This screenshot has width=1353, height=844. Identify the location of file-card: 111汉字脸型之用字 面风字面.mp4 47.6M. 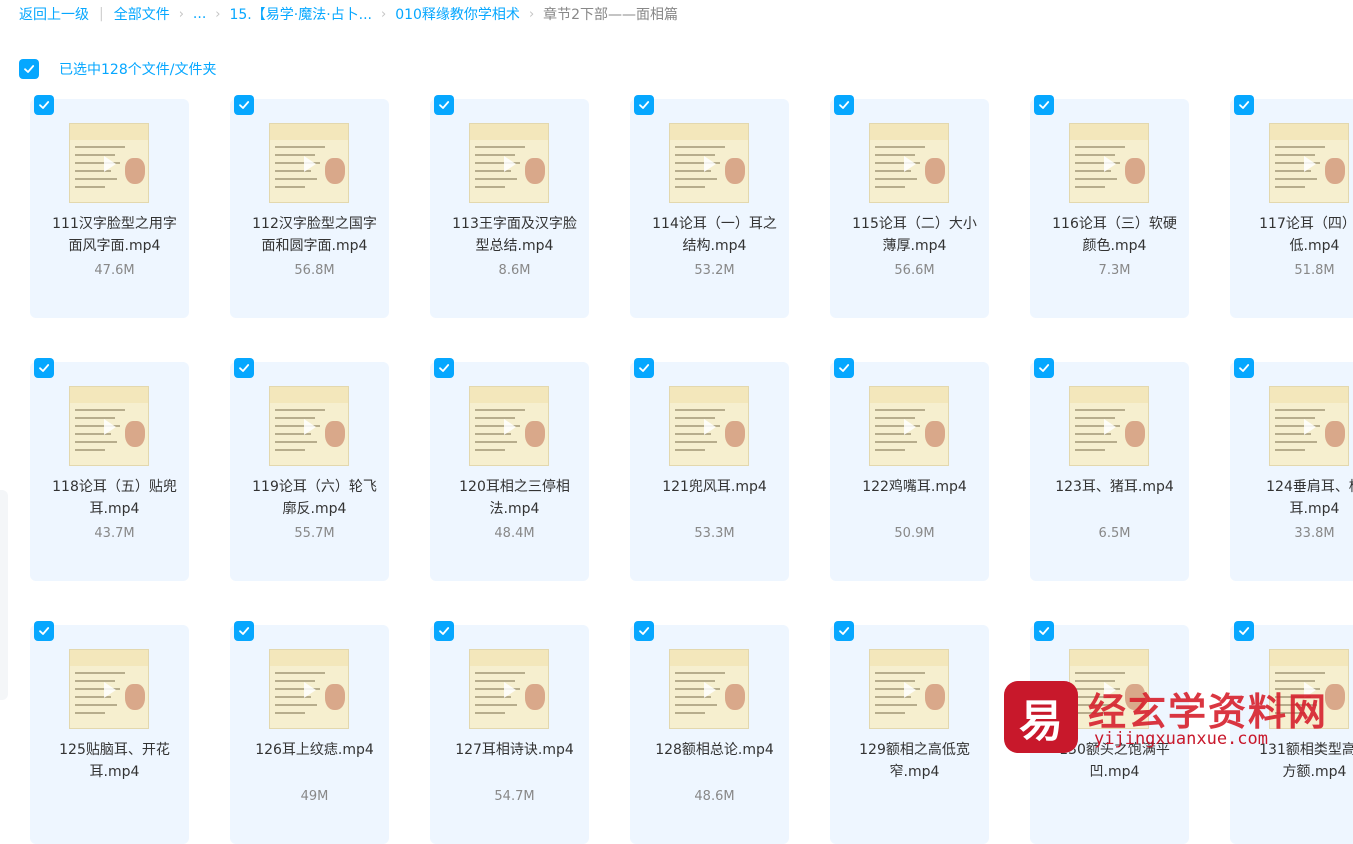
(109, 206).